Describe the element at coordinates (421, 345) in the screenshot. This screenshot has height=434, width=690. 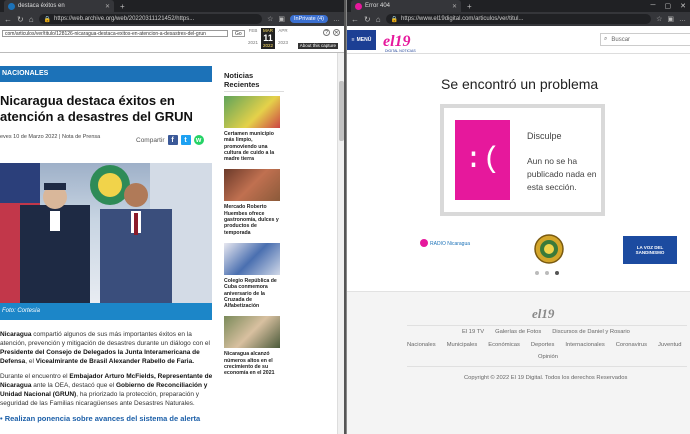
I see `footer-link: Nacionales` at that location.